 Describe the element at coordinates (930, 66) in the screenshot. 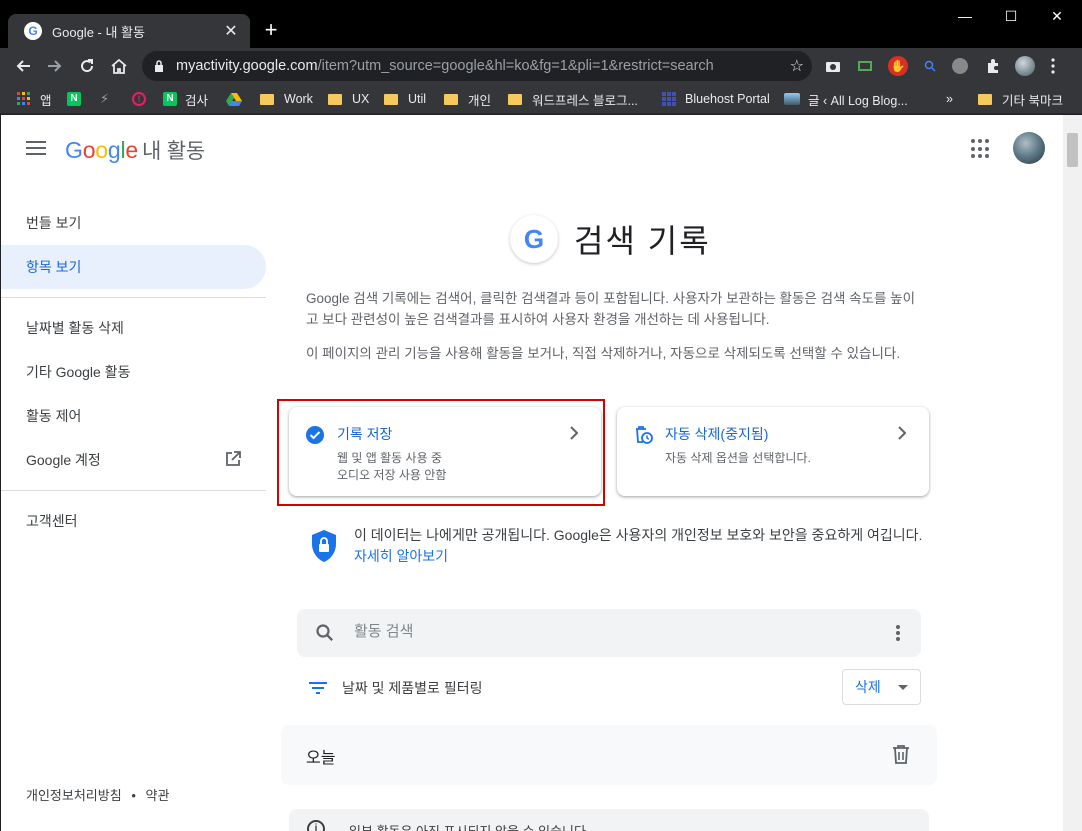

I see `search-extension-icon` at that location.